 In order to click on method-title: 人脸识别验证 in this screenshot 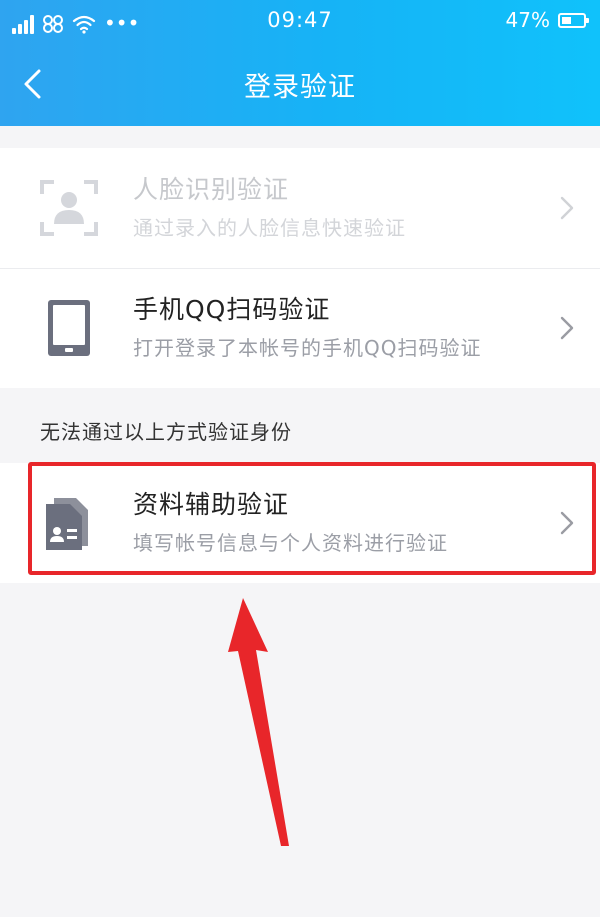, I will do `click(211, 189)`.